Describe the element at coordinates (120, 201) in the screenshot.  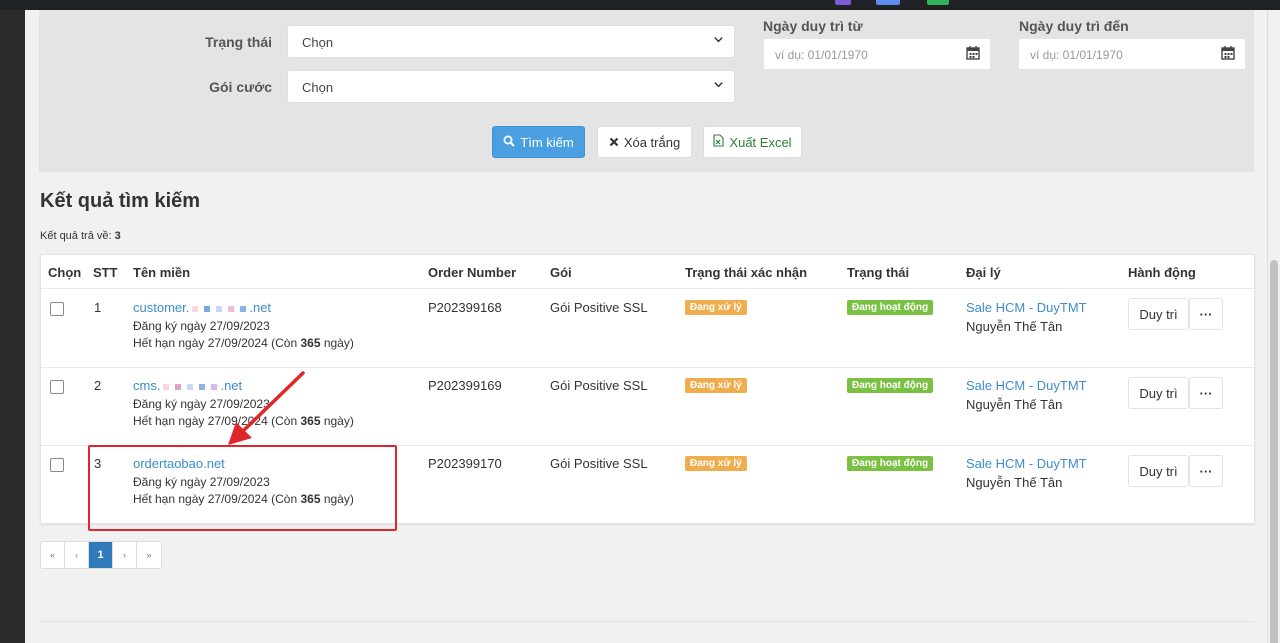
I see `results-title: Kết quả tìm kiếm` at that location.